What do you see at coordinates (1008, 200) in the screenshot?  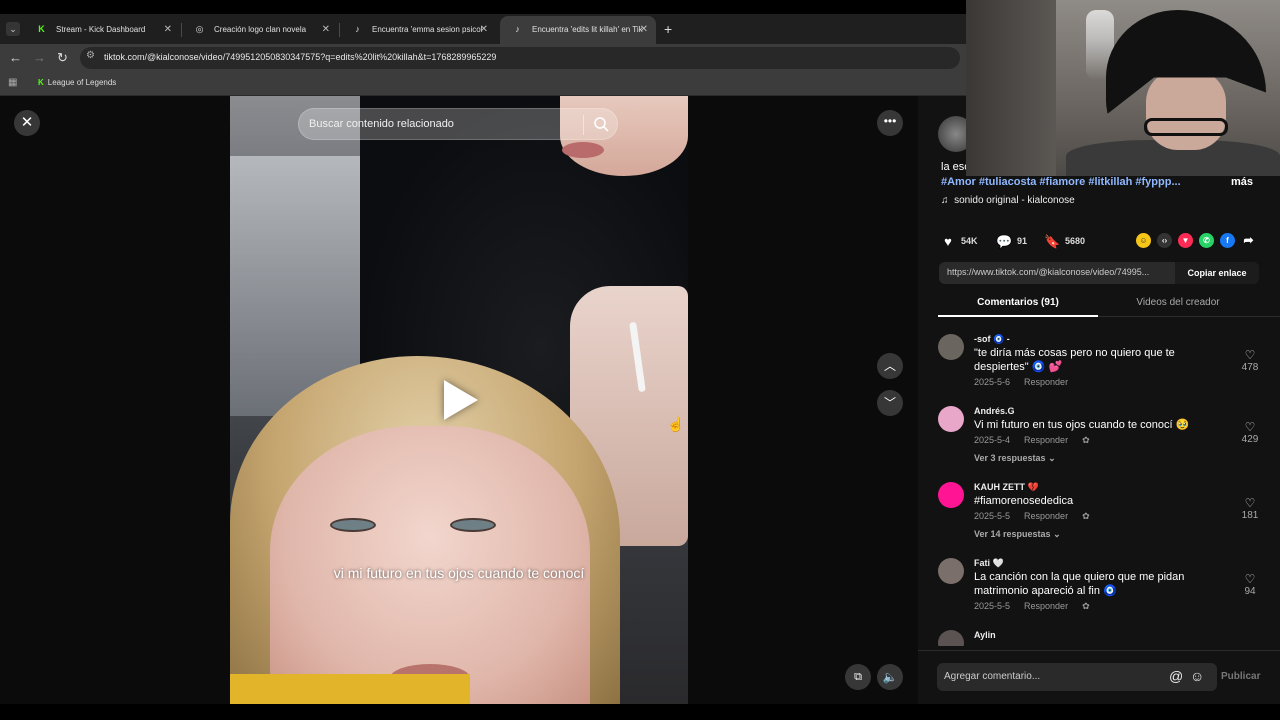 I see `sound-link: ♫ sonido original - kialconose` at bounding box center [1008, 200].